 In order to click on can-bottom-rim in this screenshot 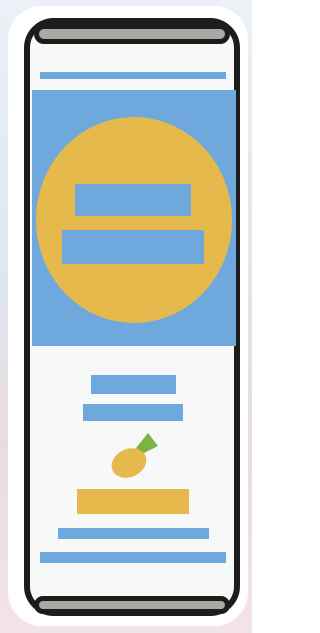, I will do `click(132, 605)`.